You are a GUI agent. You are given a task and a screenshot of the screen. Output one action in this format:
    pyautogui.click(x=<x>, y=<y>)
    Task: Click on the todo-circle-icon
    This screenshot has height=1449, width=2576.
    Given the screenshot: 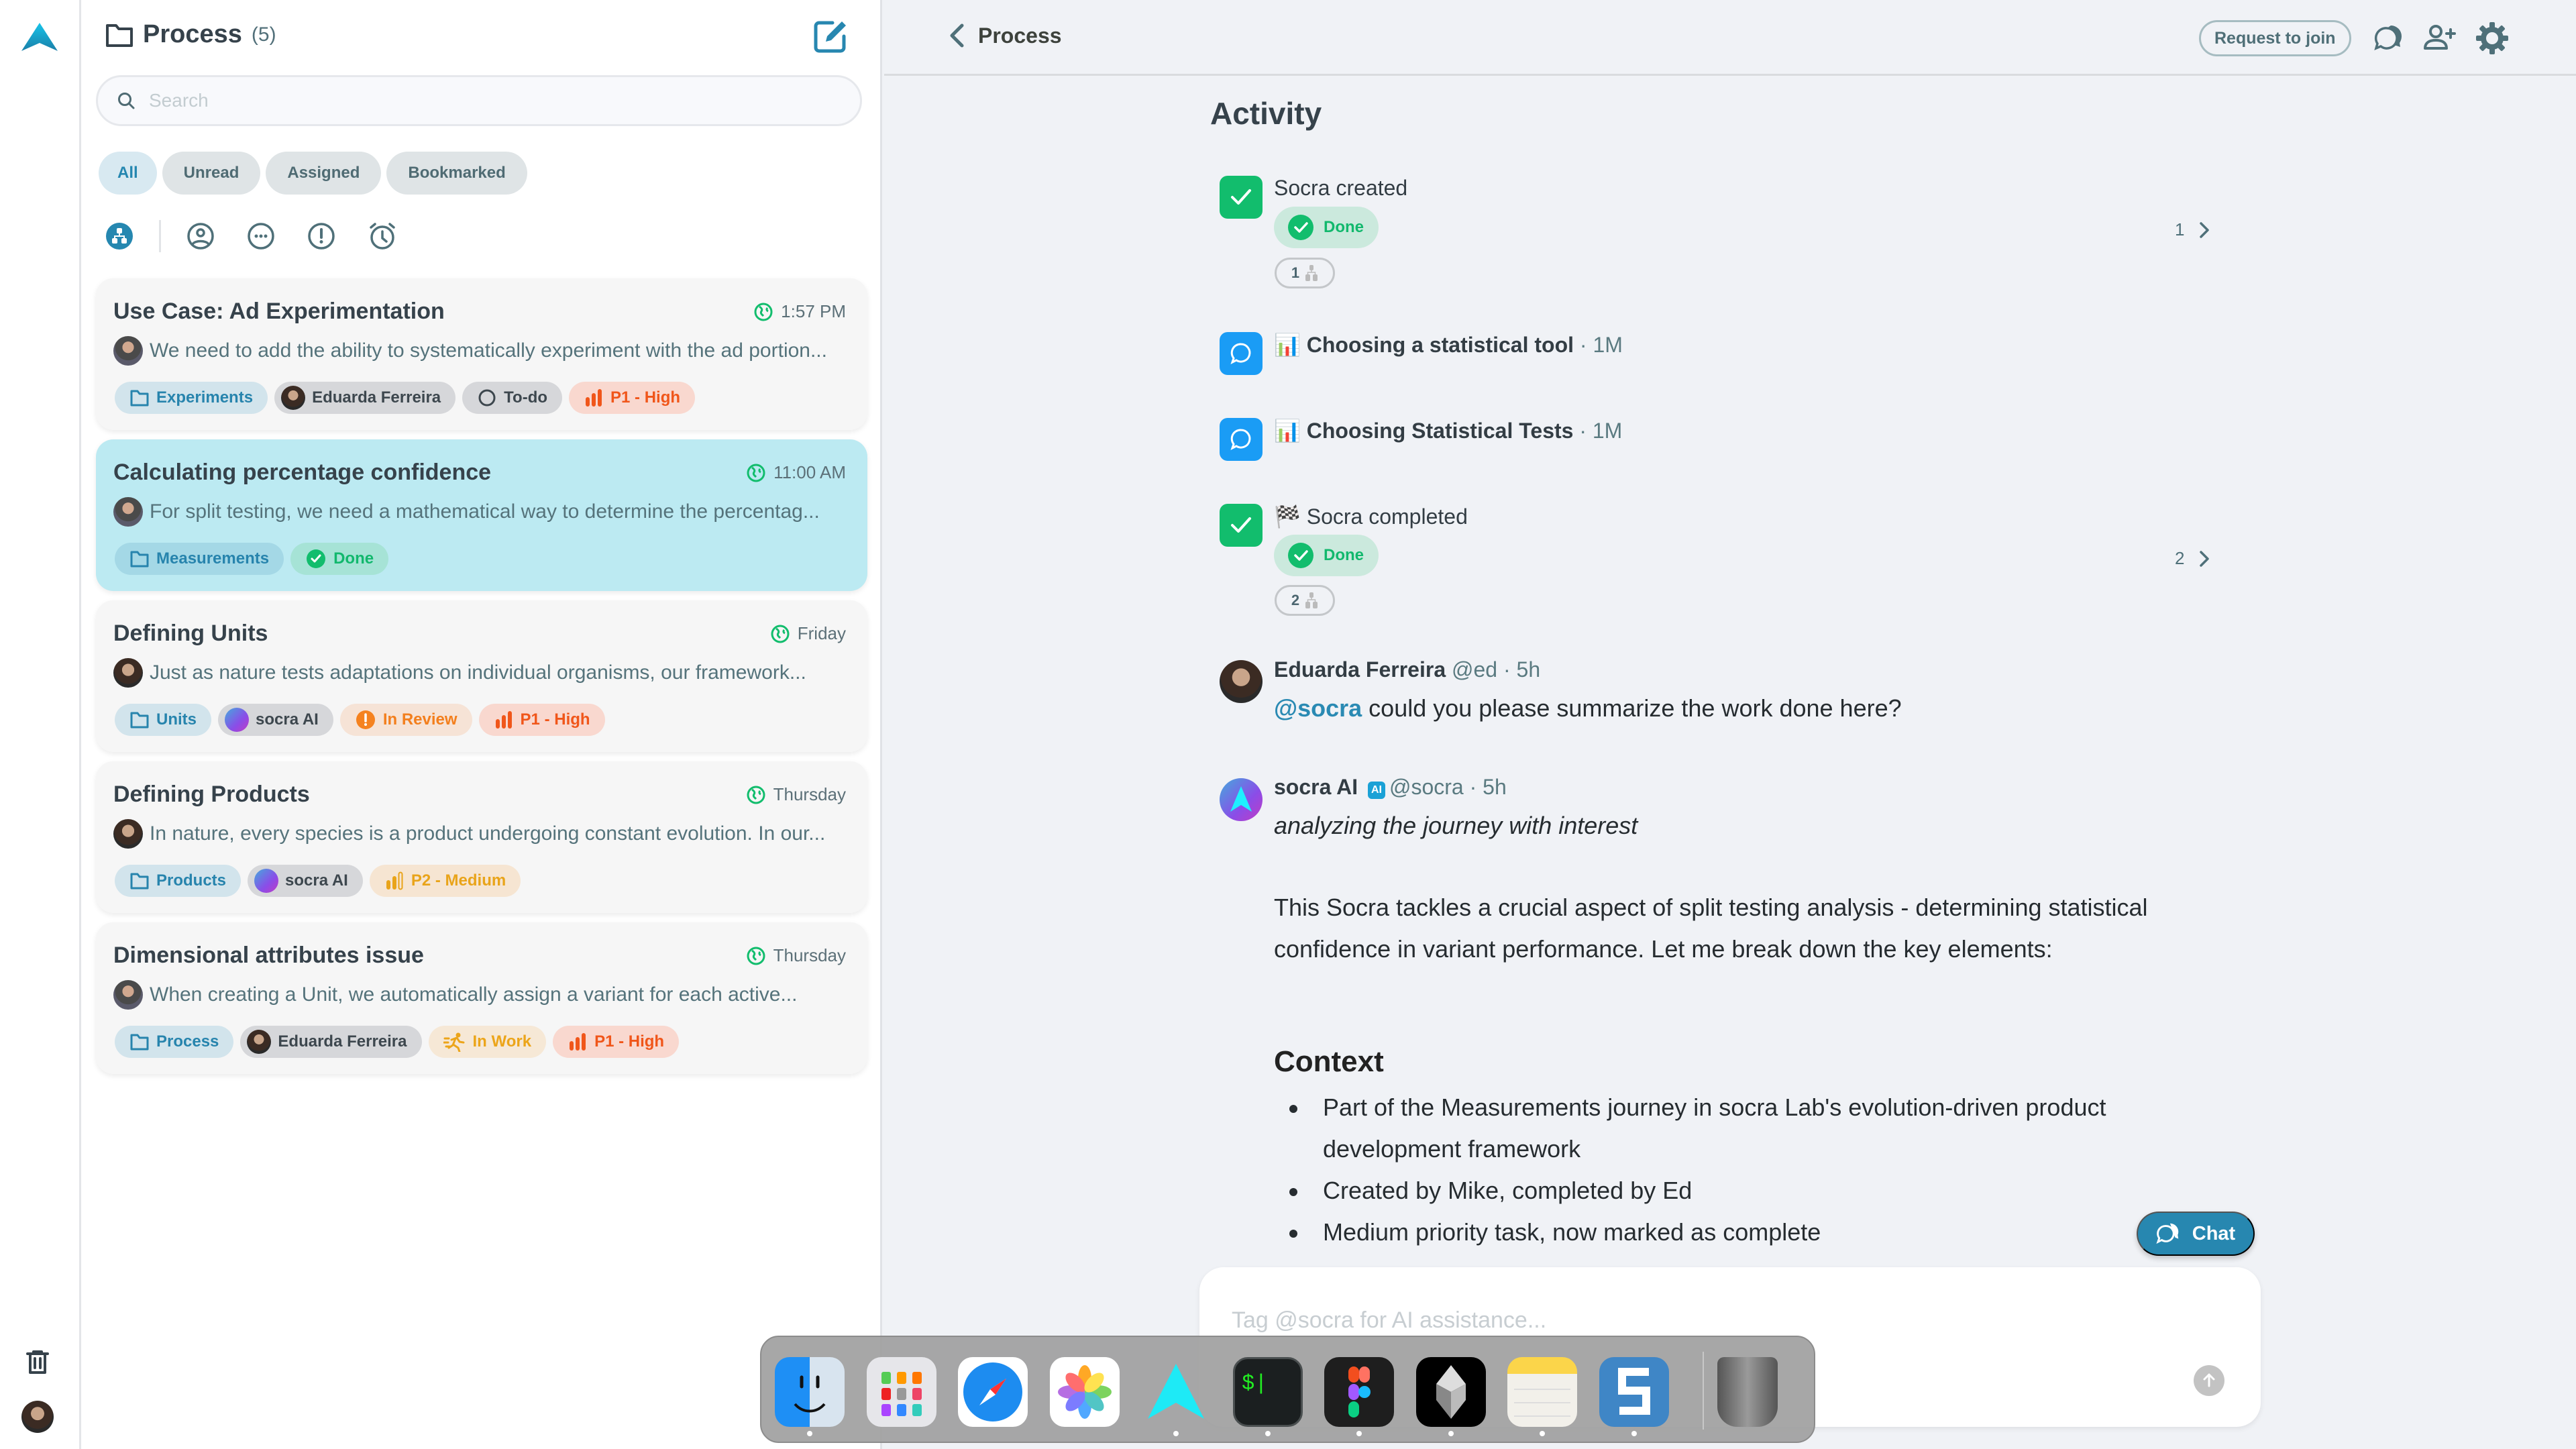 What is the action you would take?
    pyautogui.click(x=487, y=398)
    